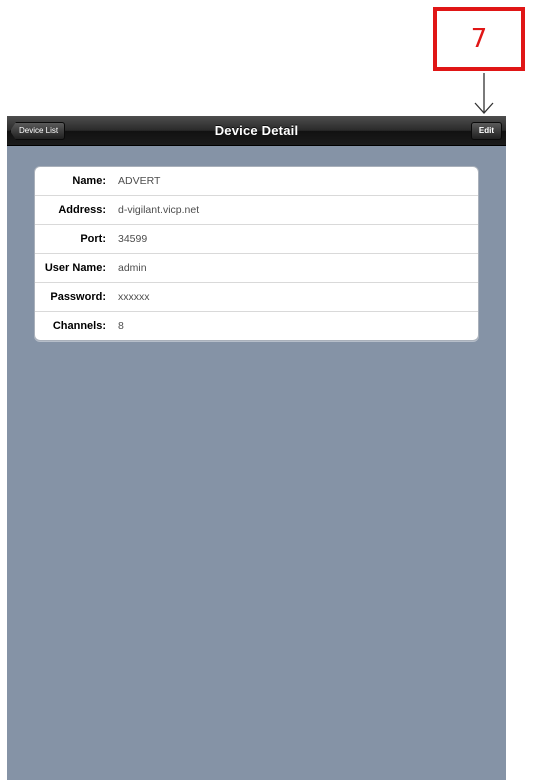 The width and height of the screenshot is (536, 780). I want to click on detail-row-channels: Channels: 8, so click(256, 326).